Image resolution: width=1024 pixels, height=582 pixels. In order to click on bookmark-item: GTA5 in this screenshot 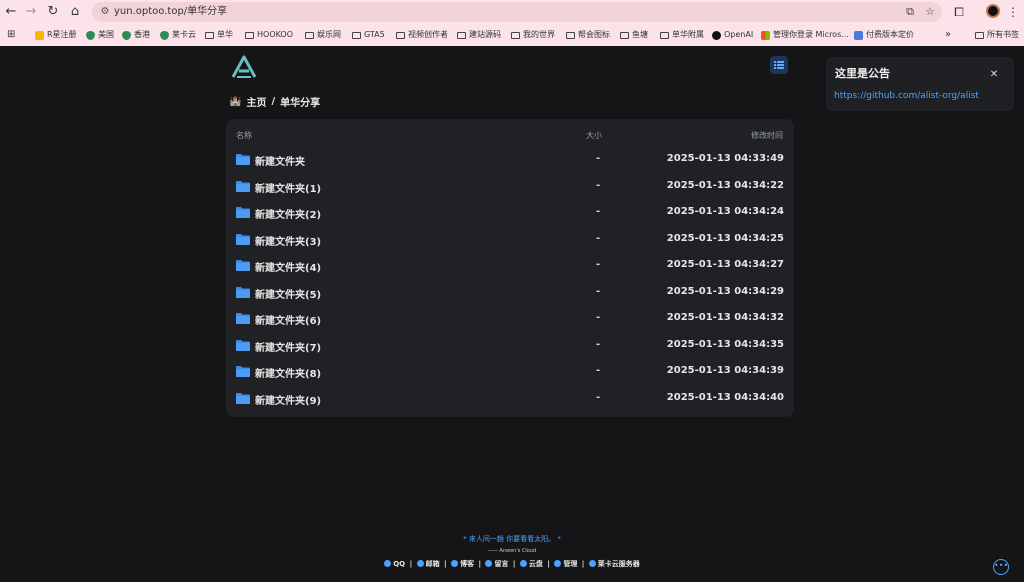, I will do `click(368, 35)`.